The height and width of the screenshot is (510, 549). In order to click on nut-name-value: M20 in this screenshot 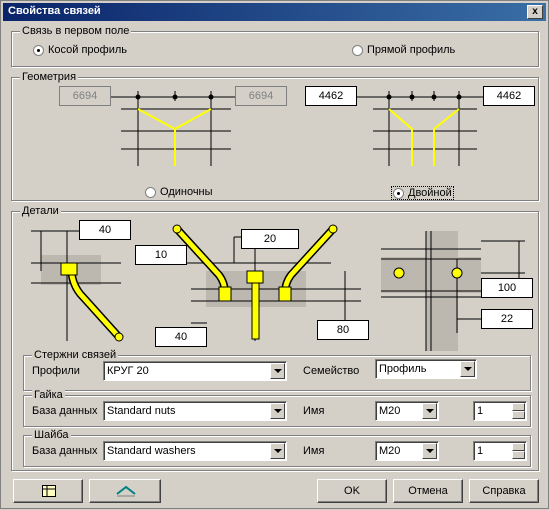, I will do `click(390, 411)`.